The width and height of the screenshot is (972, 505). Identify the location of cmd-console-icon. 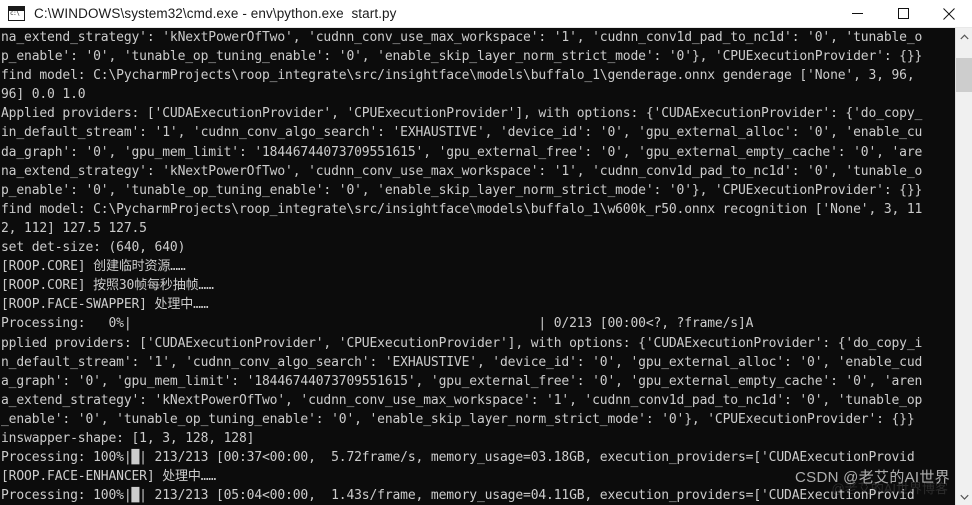
(16, 13).